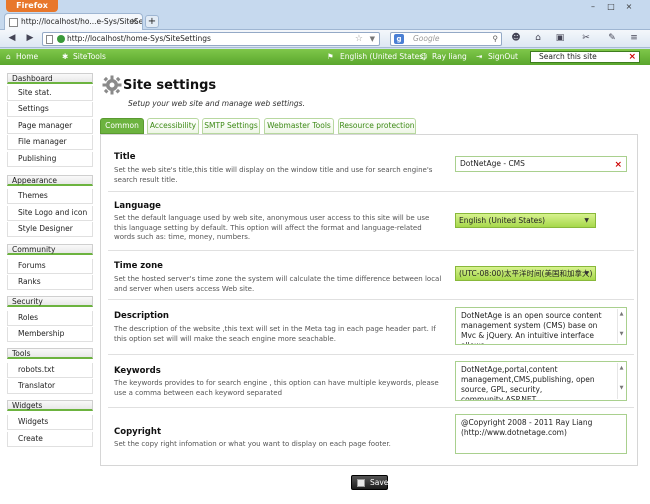 The height and width of the screenshot is (504, 650). What do you see at coordinates (134, 22) in the screenshot?
I see `tab-close-icon: ×` at bounding box center [134, 22].